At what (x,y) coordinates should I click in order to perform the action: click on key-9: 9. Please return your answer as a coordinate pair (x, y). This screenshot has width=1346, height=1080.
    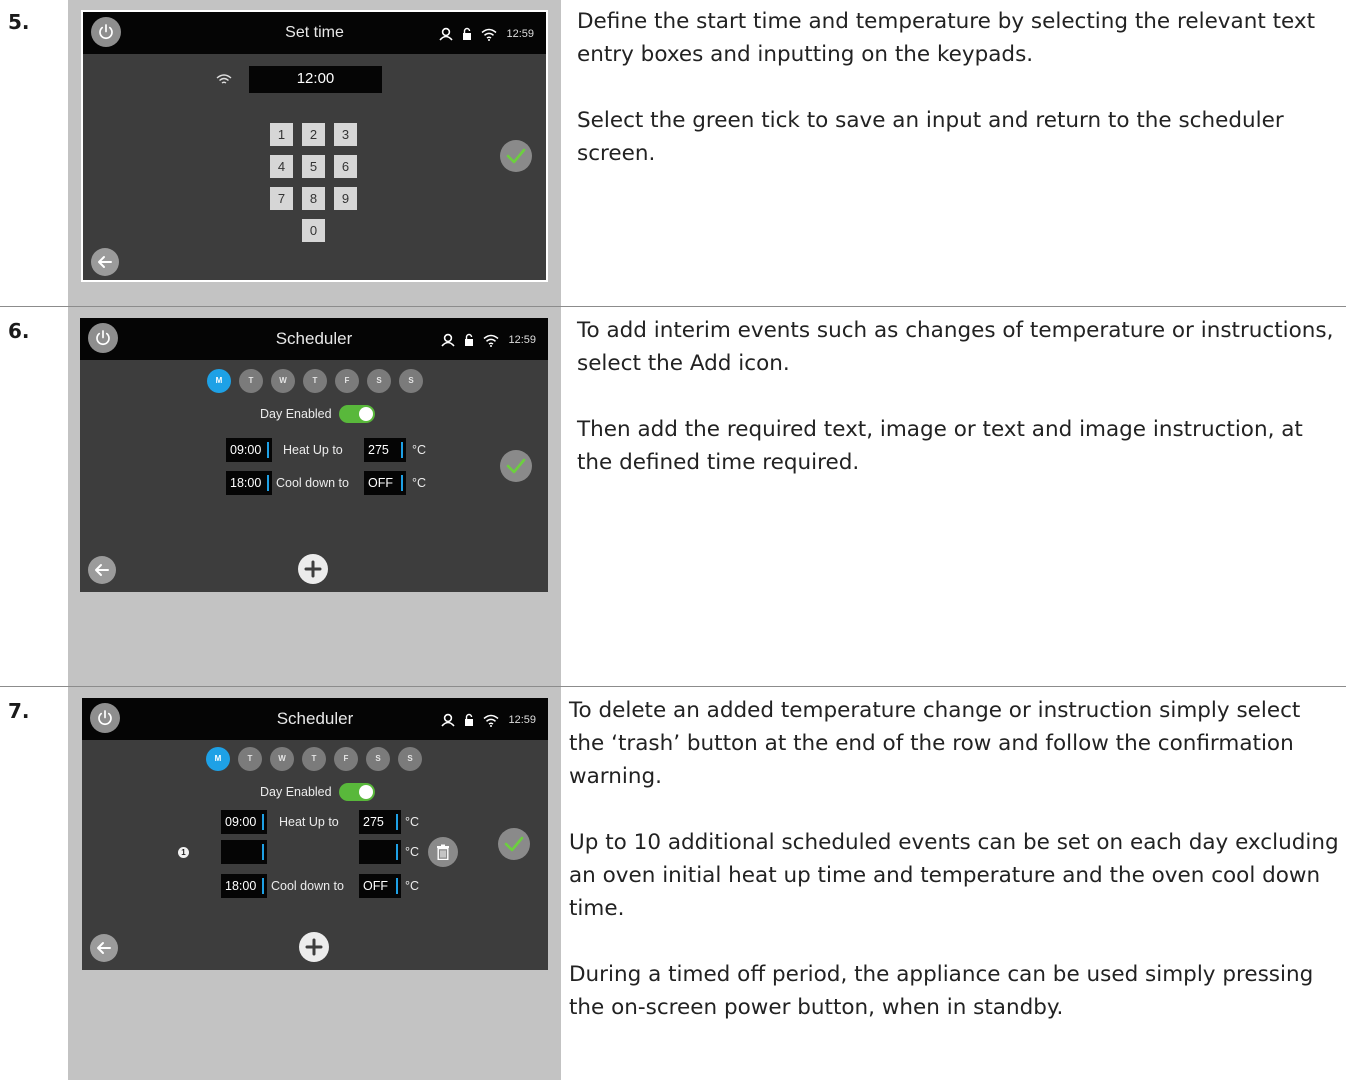
    Looking at the image, I should click on (345, 198).